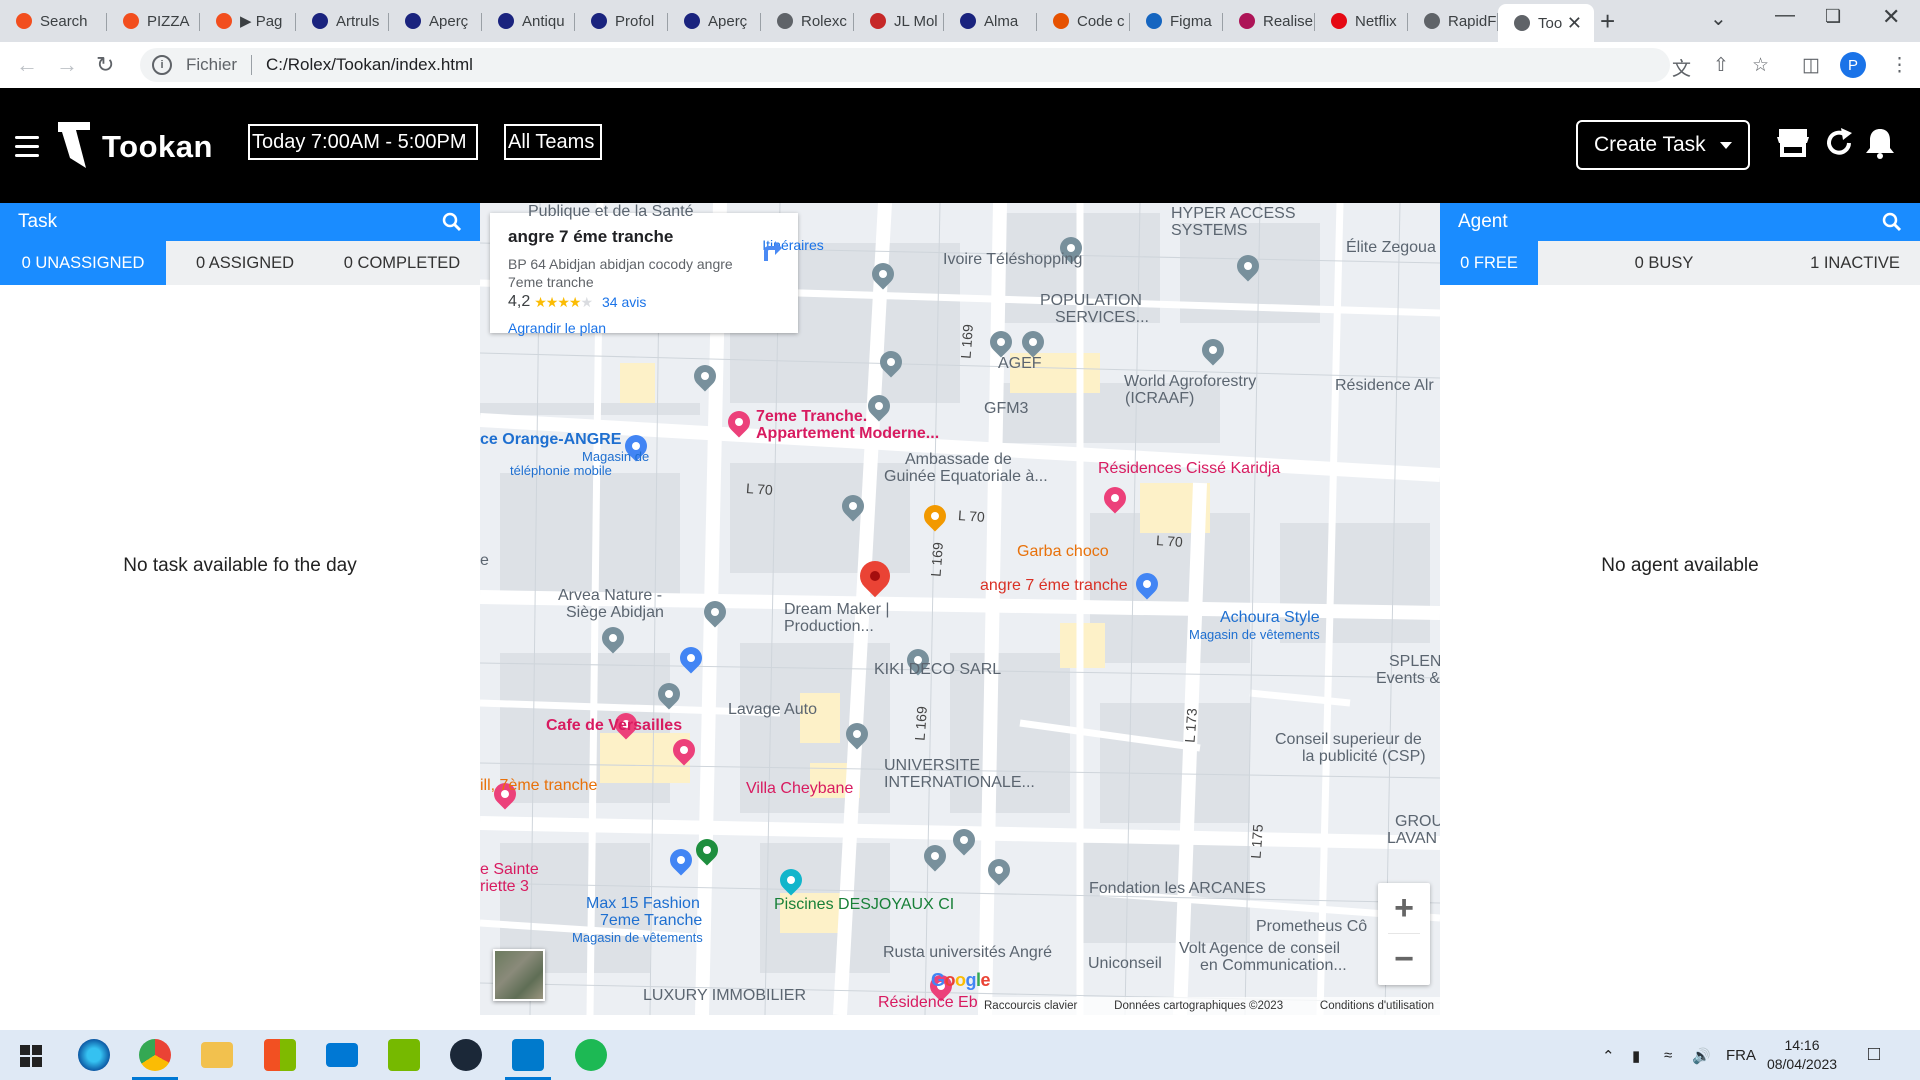  Describe the element at coordinates (1833, 16) in the screenshot. I see `maximize-button: ❏` at that location.